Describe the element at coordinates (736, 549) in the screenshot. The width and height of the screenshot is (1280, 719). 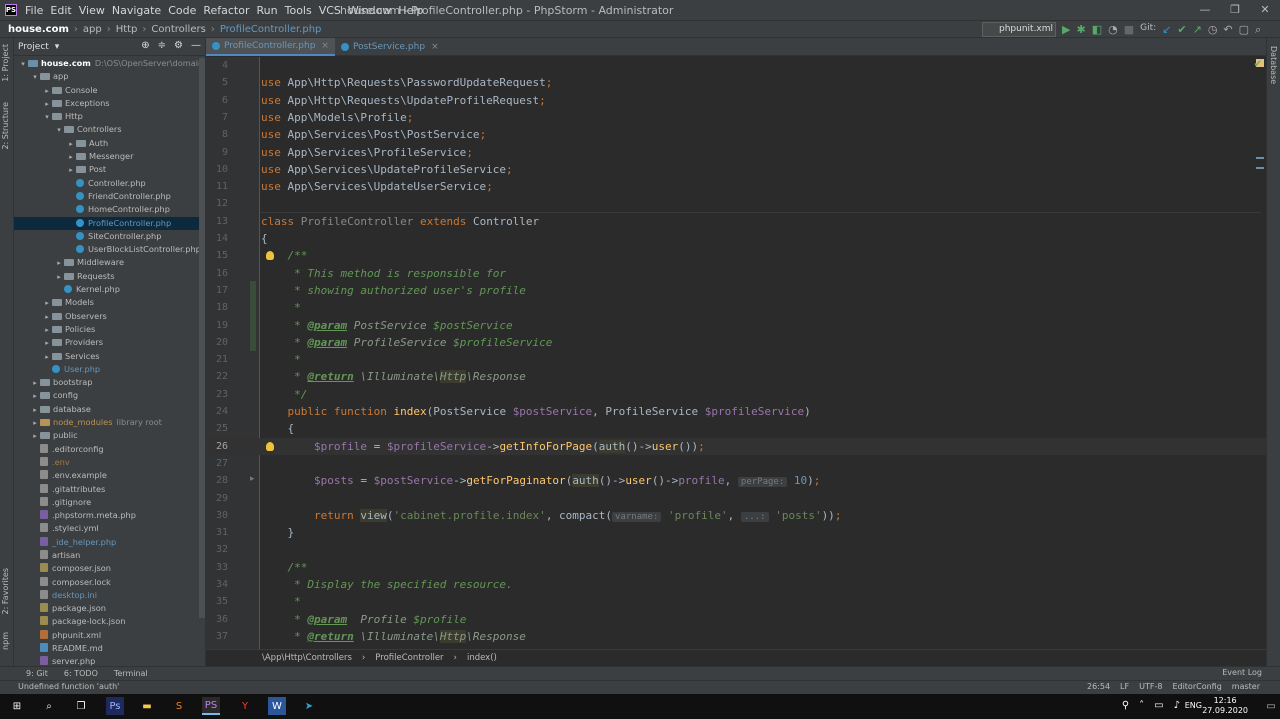
I see `code-line: 32` at that location.